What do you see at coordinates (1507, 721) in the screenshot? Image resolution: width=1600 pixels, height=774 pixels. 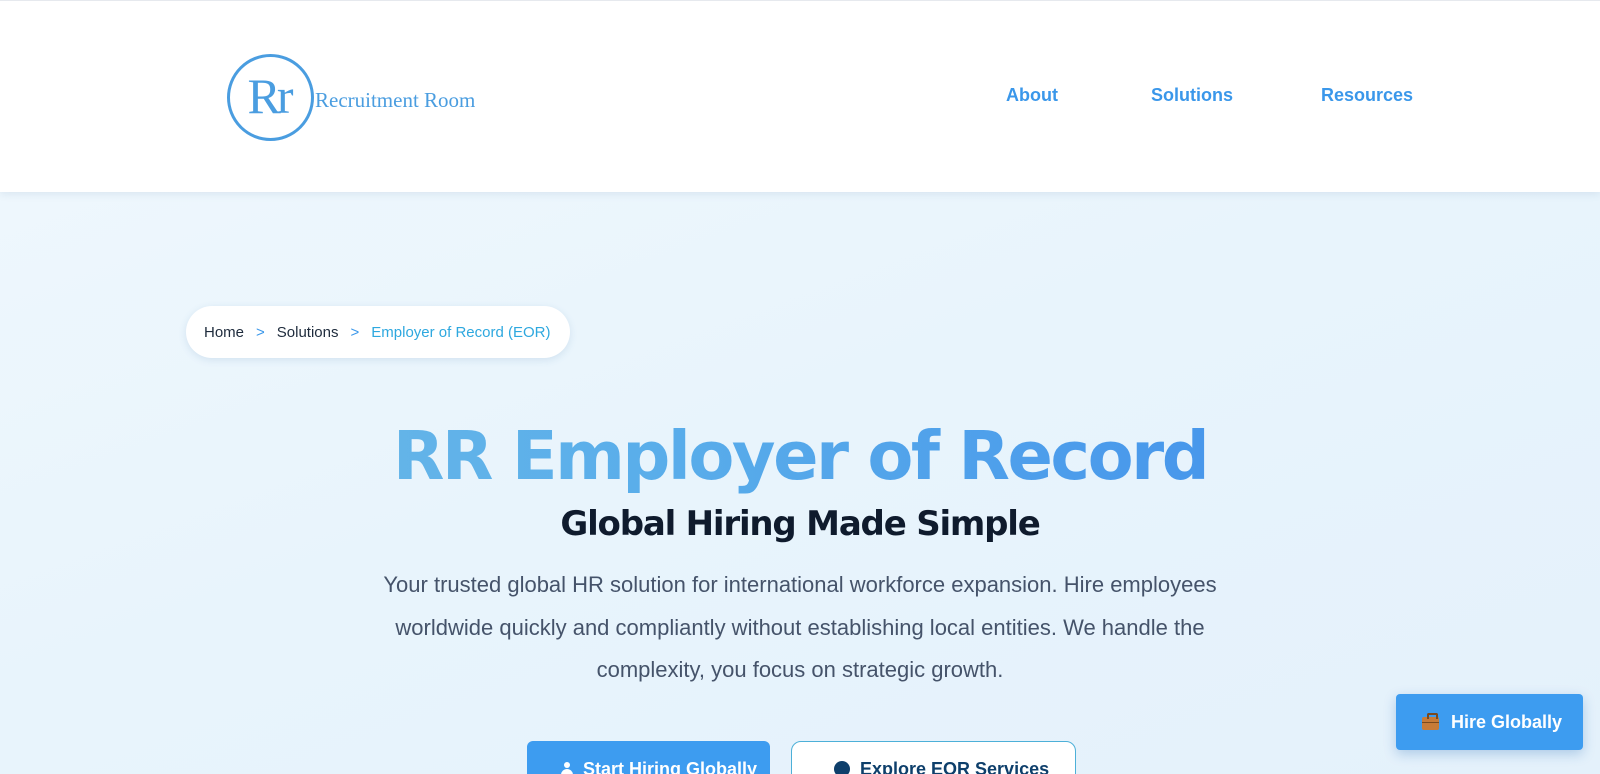 I see `hire-globally-label: Hire Globally` at bounding box center [1507, 721].